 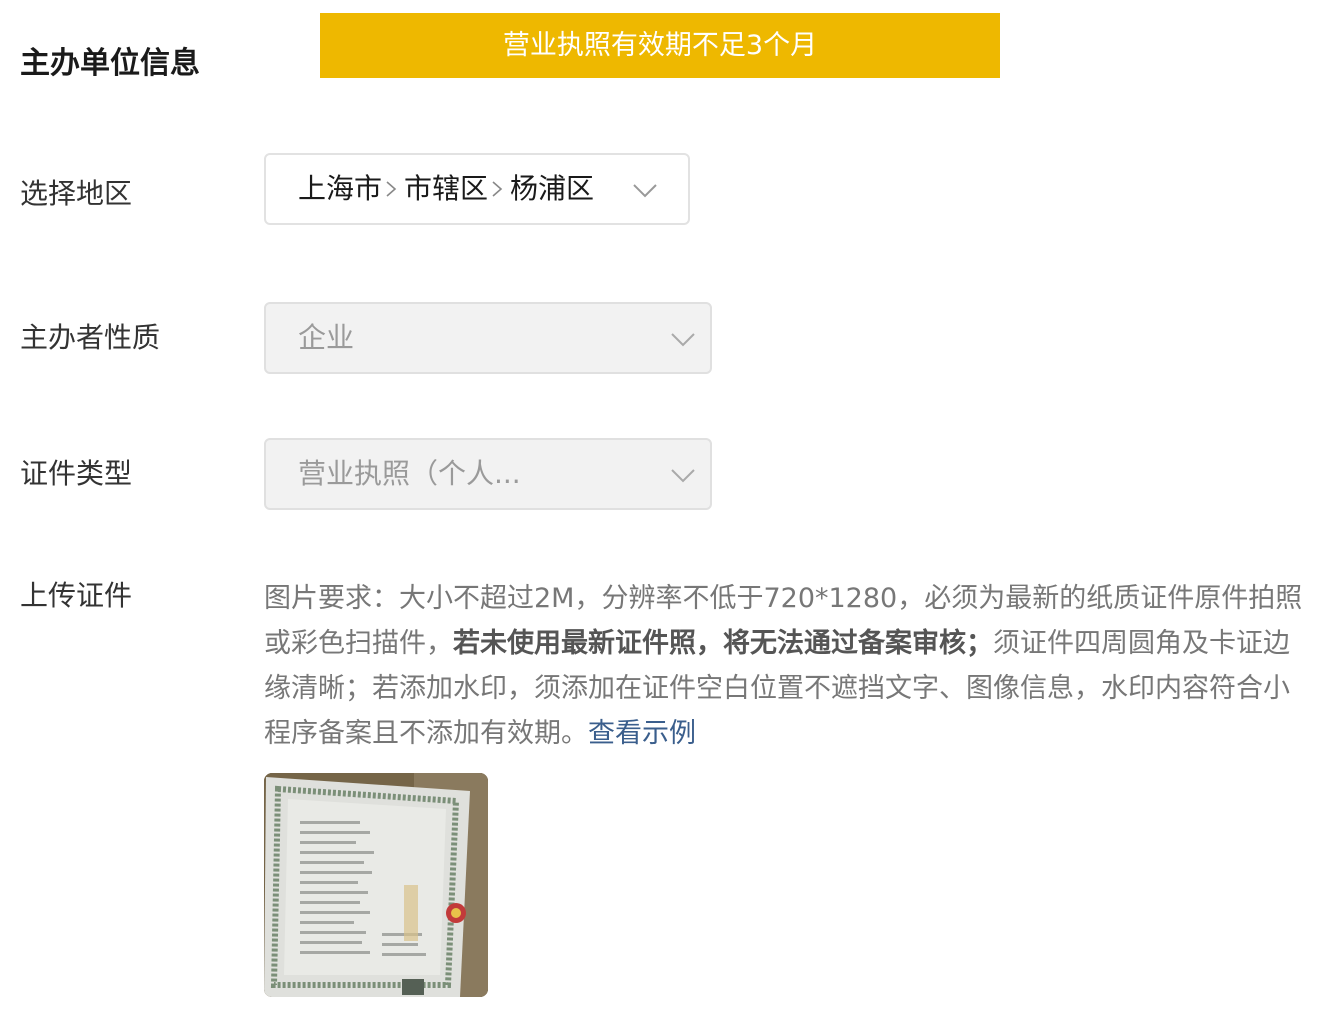 I want to click on region-province: 上海市, so click(x=340, y=188).